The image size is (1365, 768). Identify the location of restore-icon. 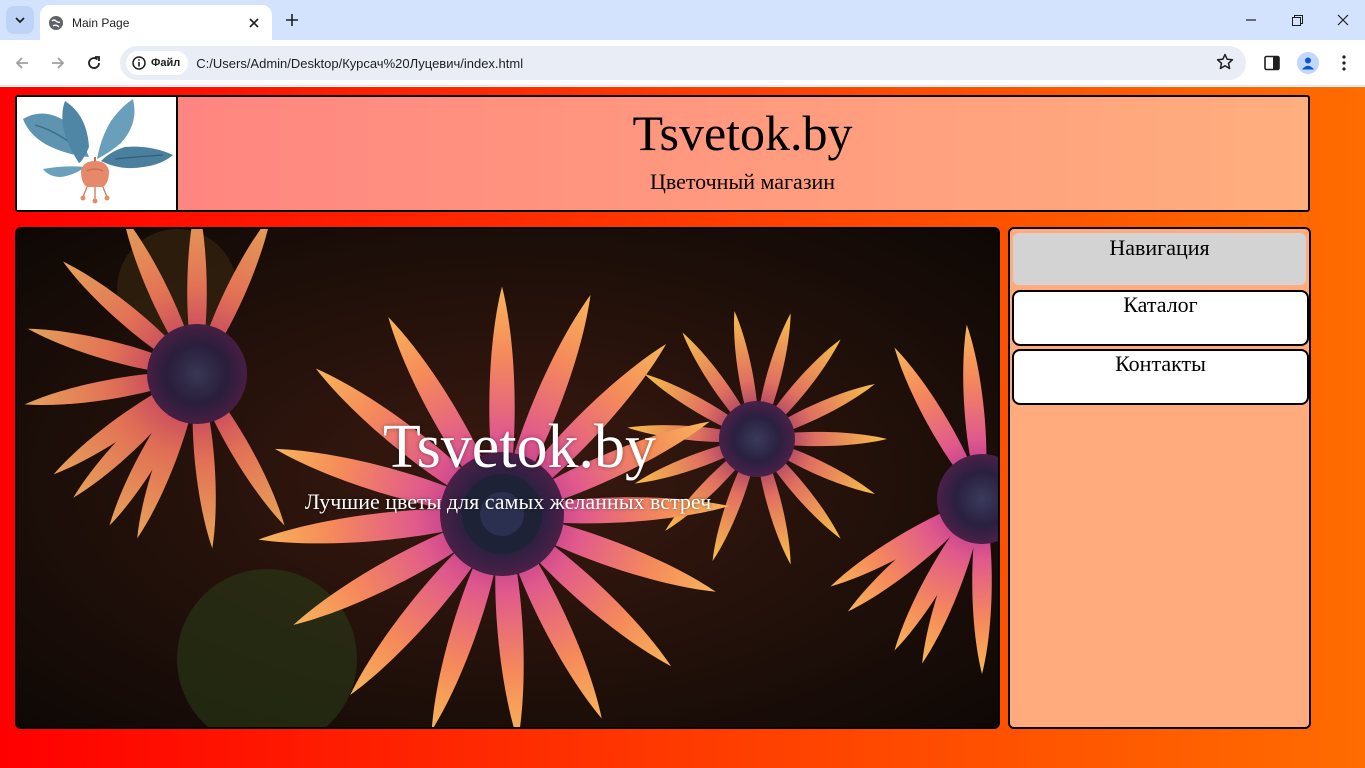
(1297, 20).